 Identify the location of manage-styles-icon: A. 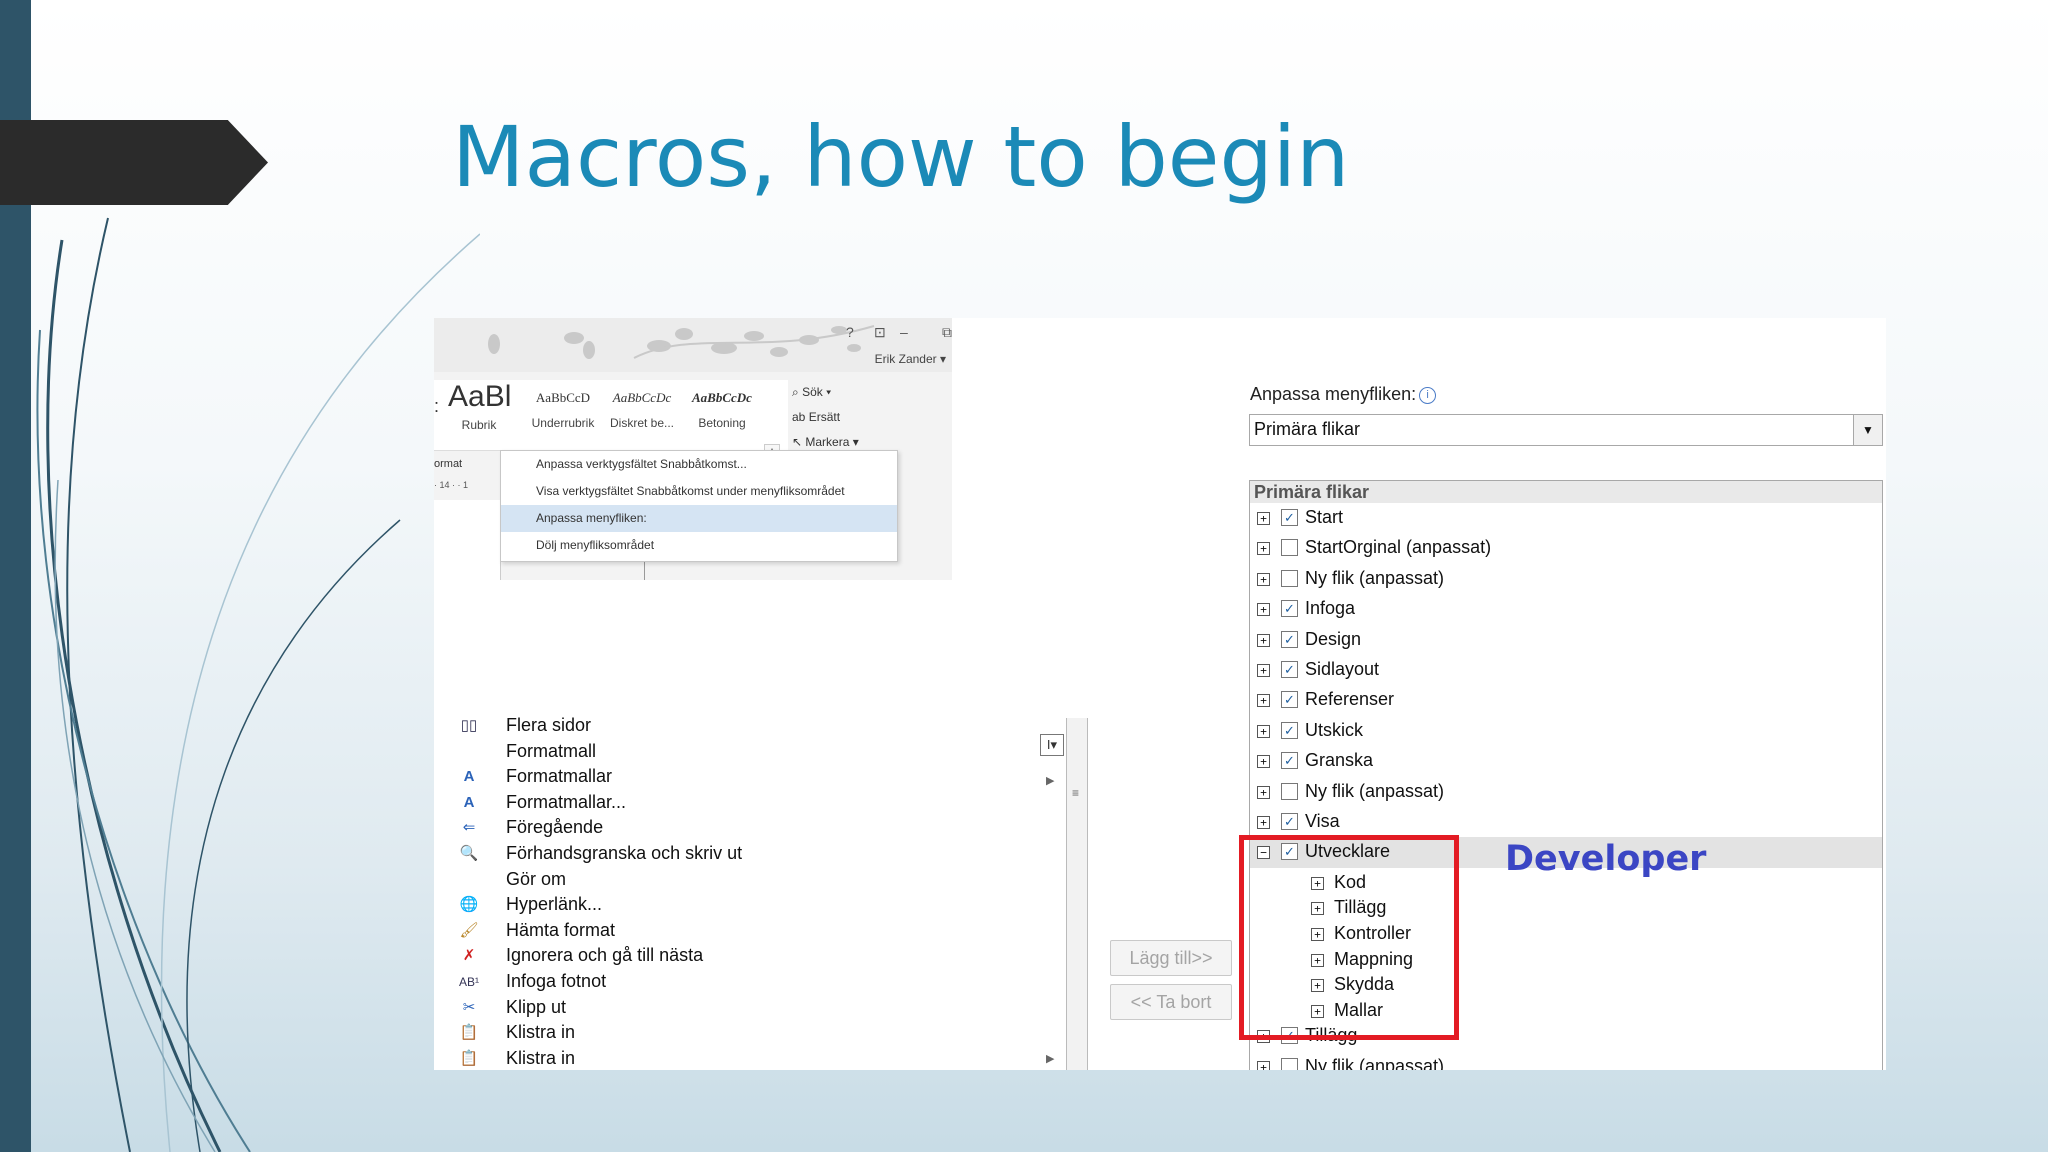
(469, 802).